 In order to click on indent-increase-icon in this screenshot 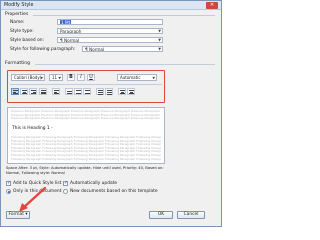, I will do `click(131, 91)`.